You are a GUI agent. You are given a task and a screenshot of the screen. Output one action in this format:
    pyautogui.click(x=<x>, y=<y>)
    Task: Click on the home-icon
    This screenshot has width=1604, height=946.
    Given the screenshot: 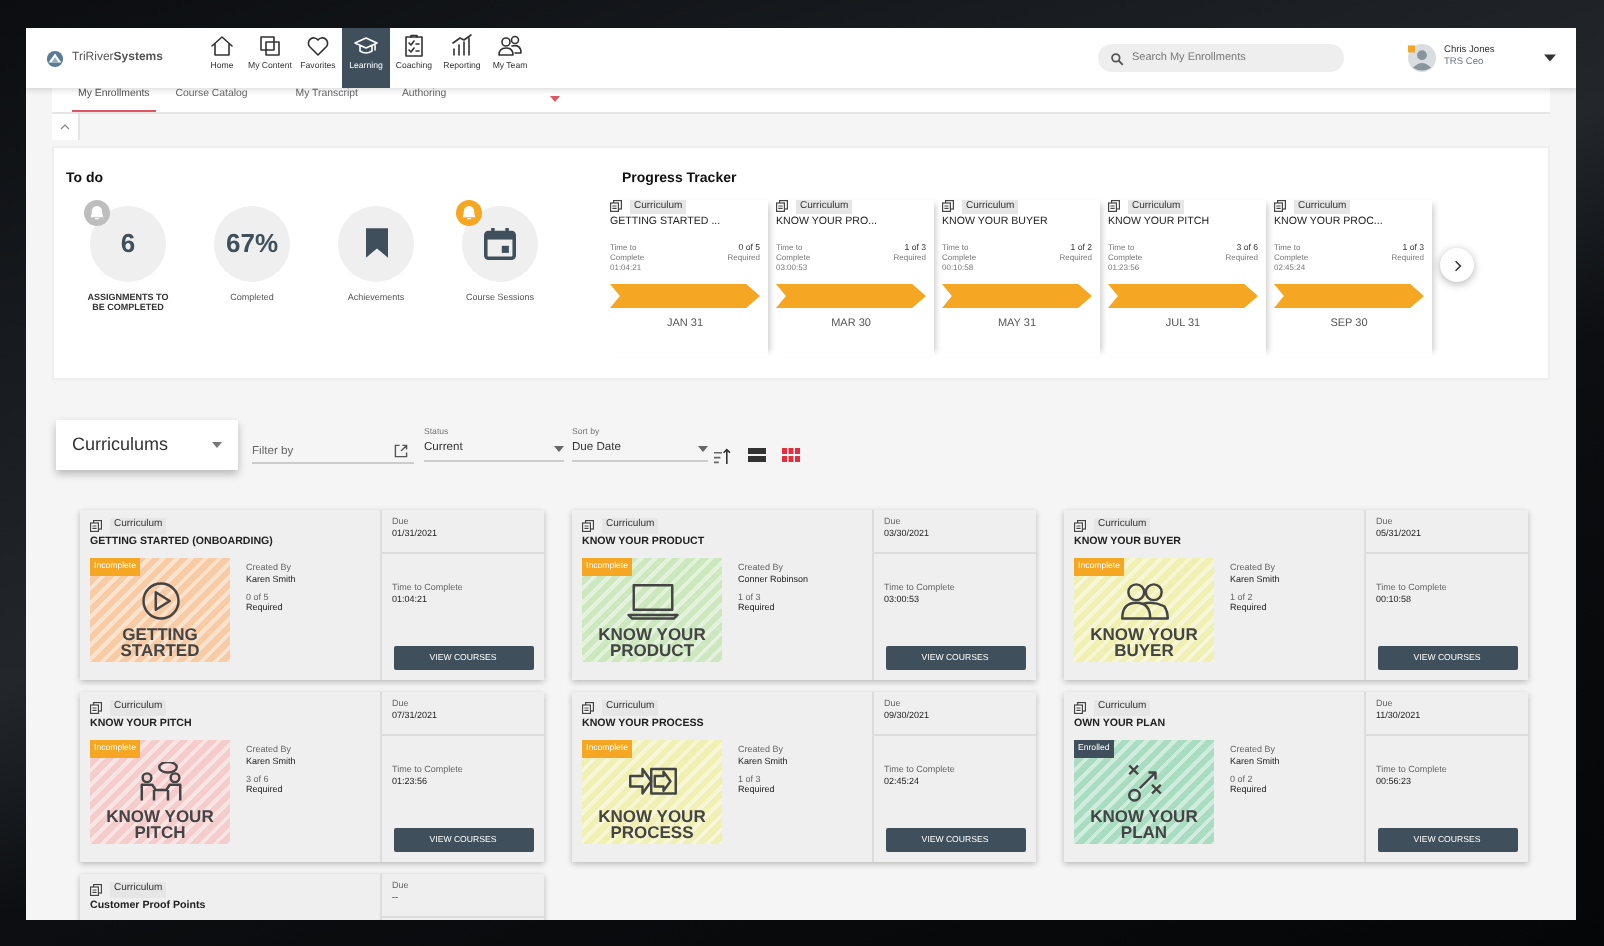 What is the action you would take?
    pyautogui.click(x=222, y=46)
    